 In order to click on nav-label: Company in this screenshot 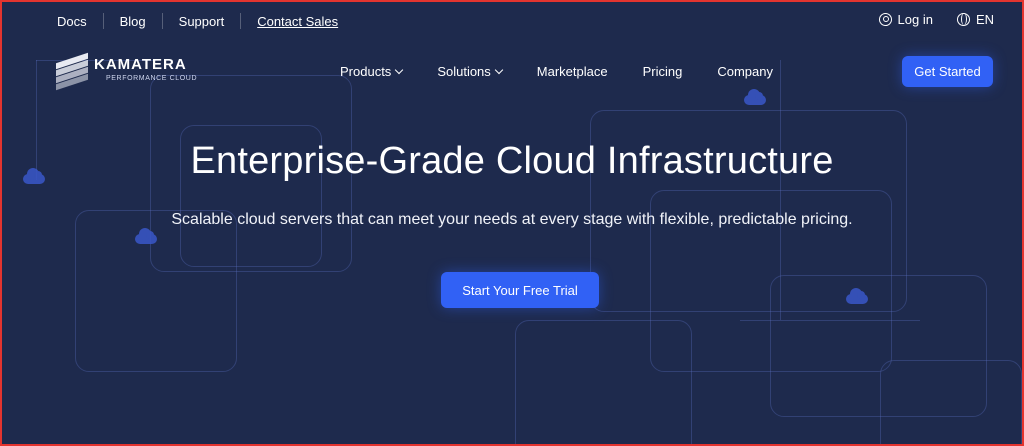, I will do `click(745, 71)`.